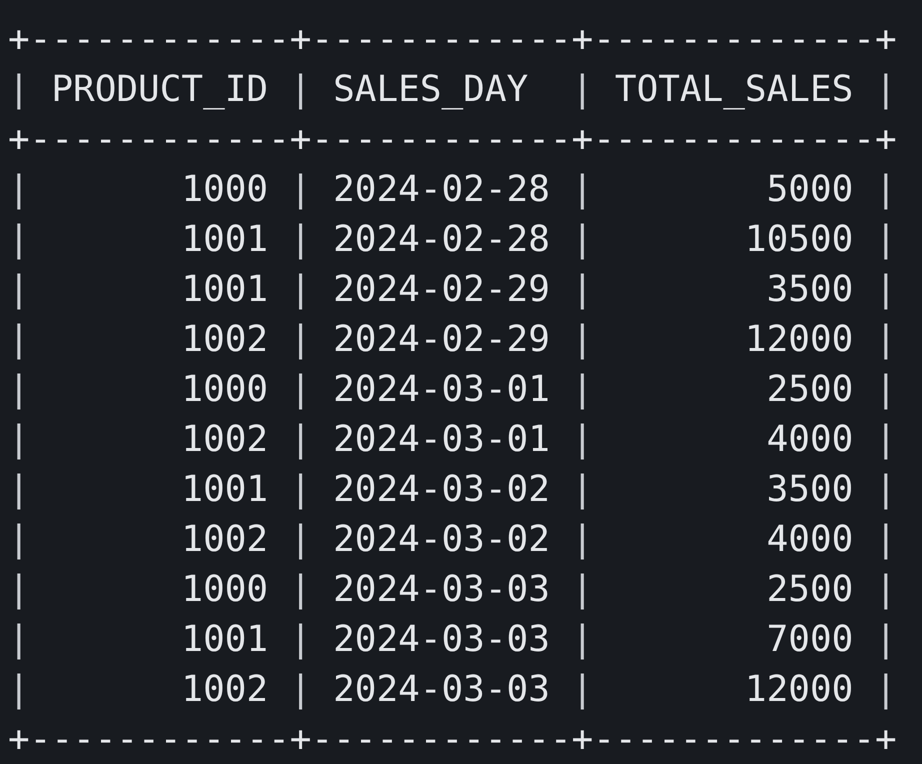 This screenshot has height=764, width=922. Describe the element at coordinates (799, 240) in the screenshot. I see `table-cell-text: 10500` at that location.